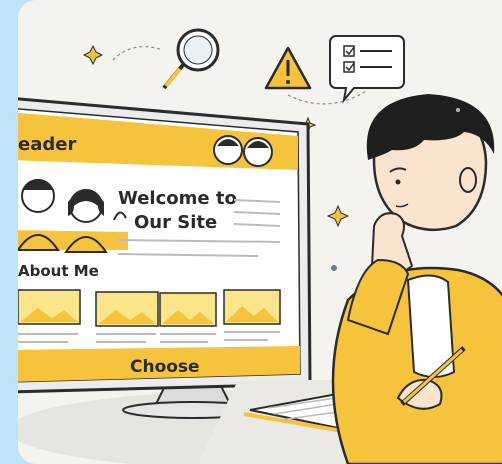  I want to click on section-title: About Me, so click(58, 271).